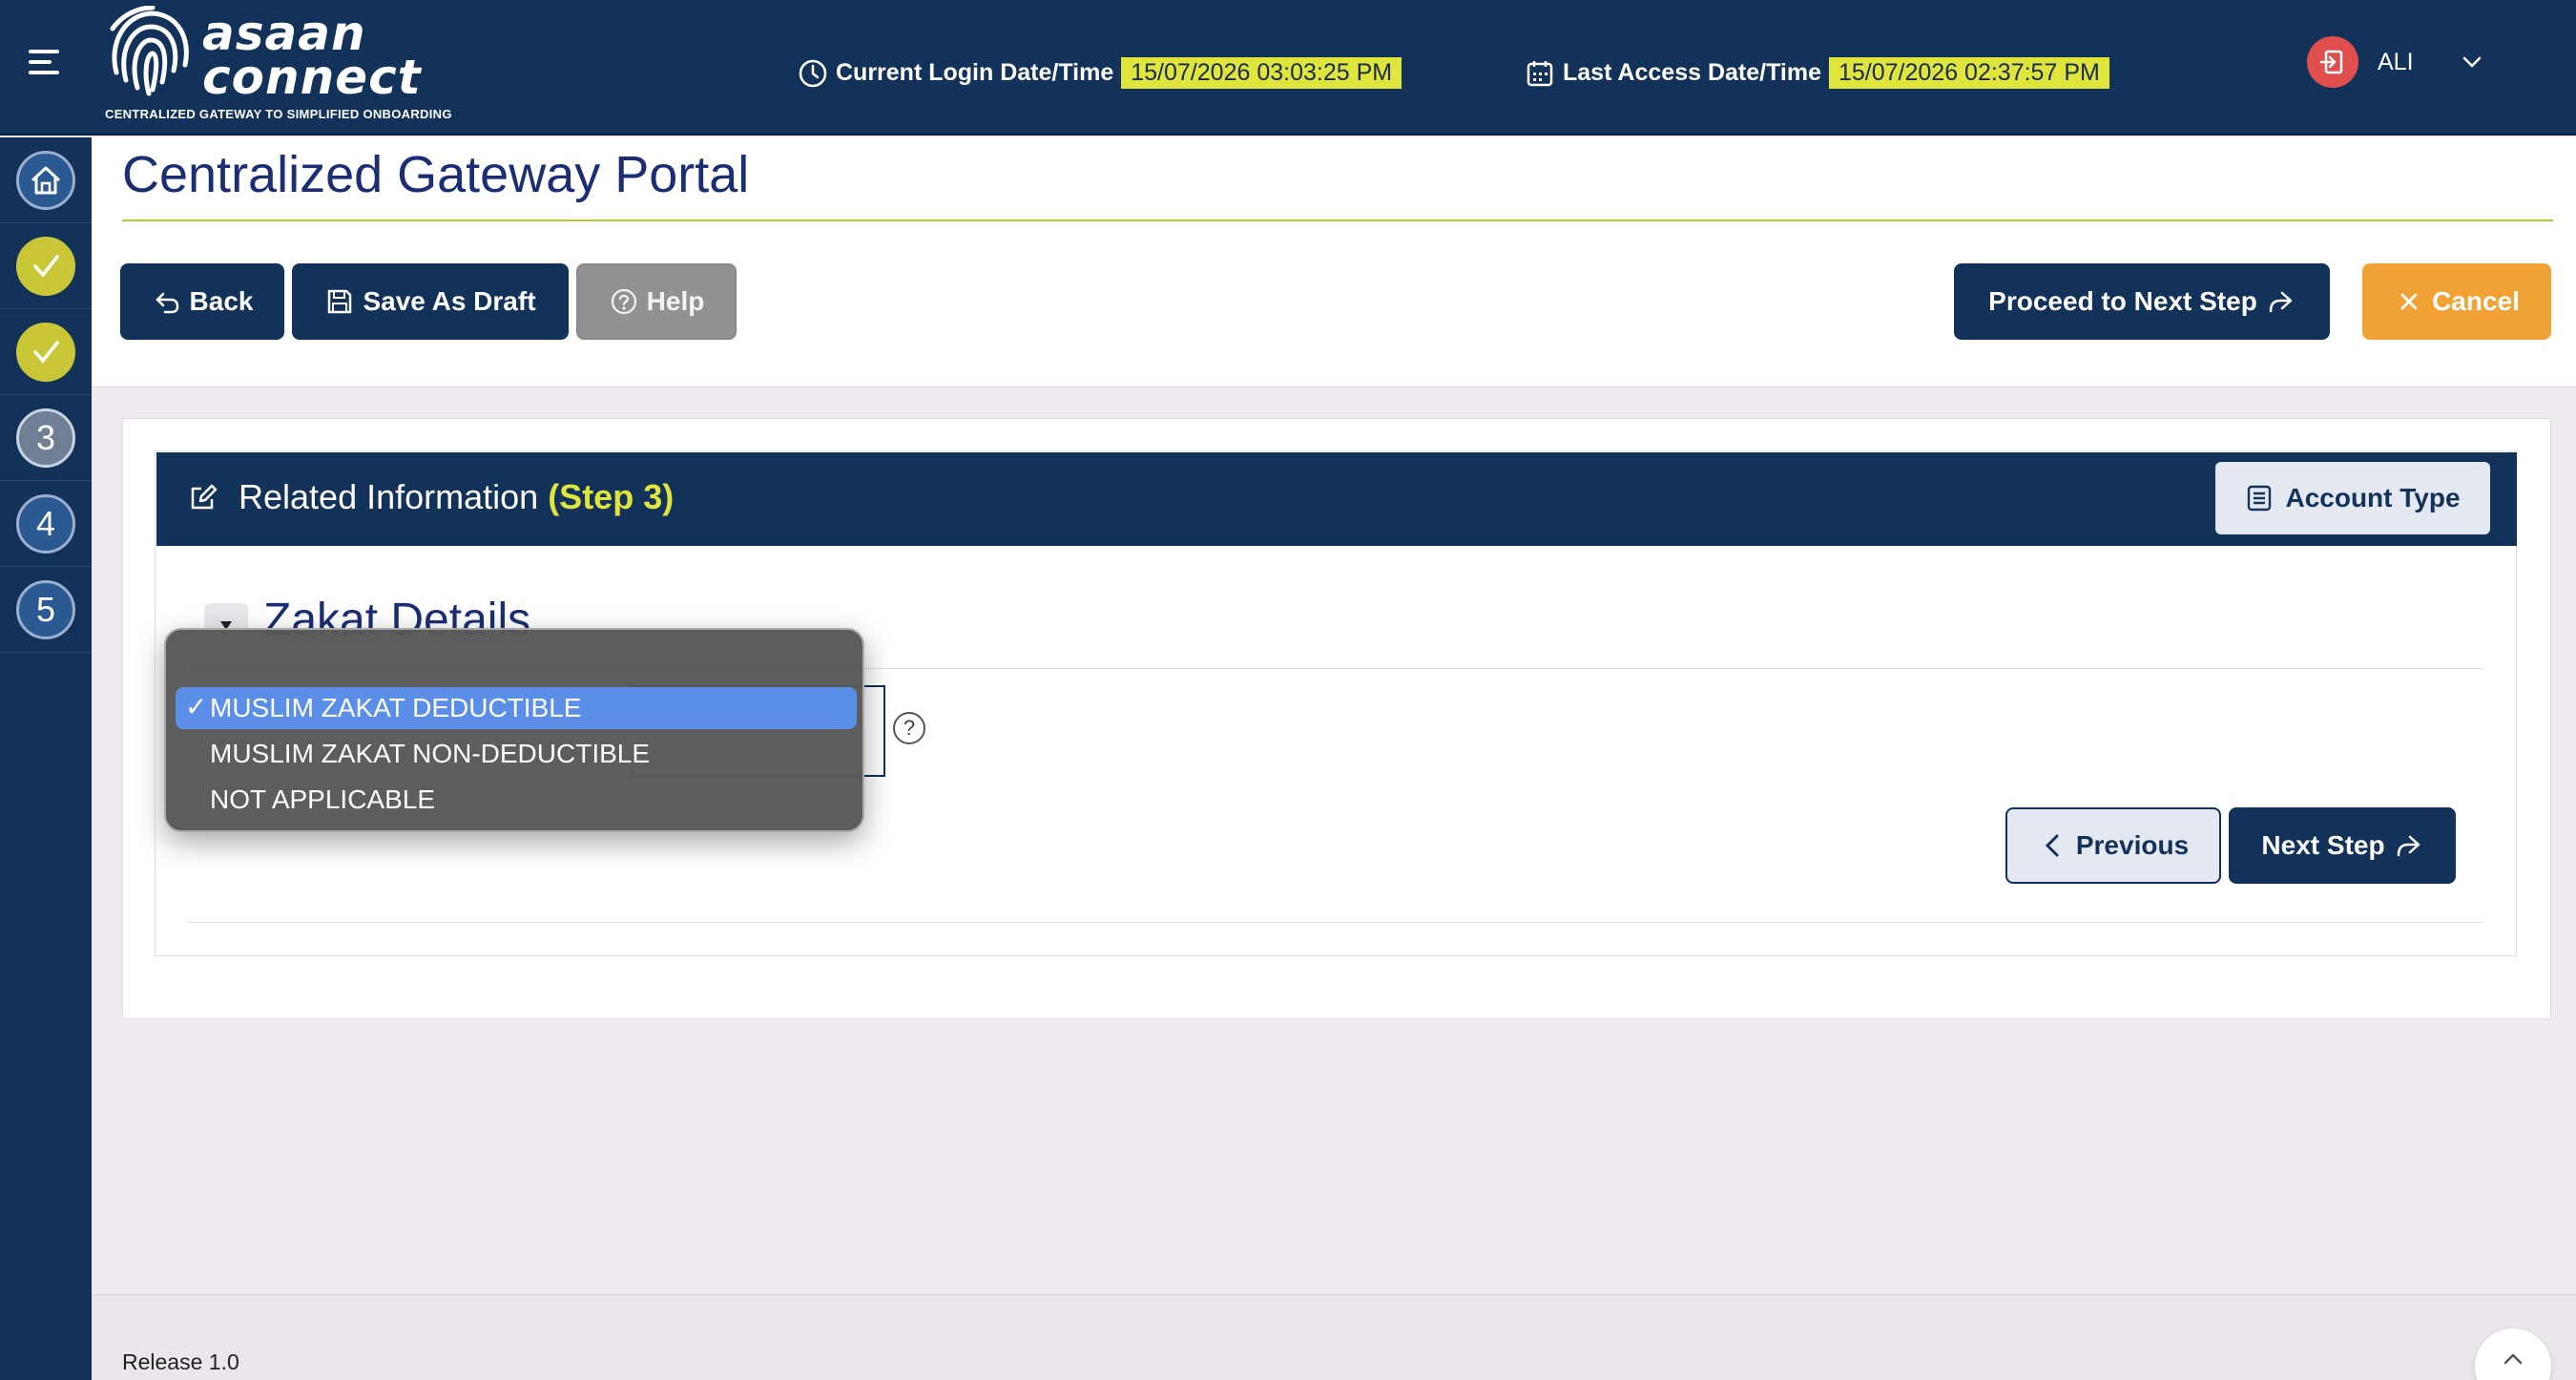  Describe the element at coordinates (2332, 62) in the screenshot. I see `logout-icon` at that location.